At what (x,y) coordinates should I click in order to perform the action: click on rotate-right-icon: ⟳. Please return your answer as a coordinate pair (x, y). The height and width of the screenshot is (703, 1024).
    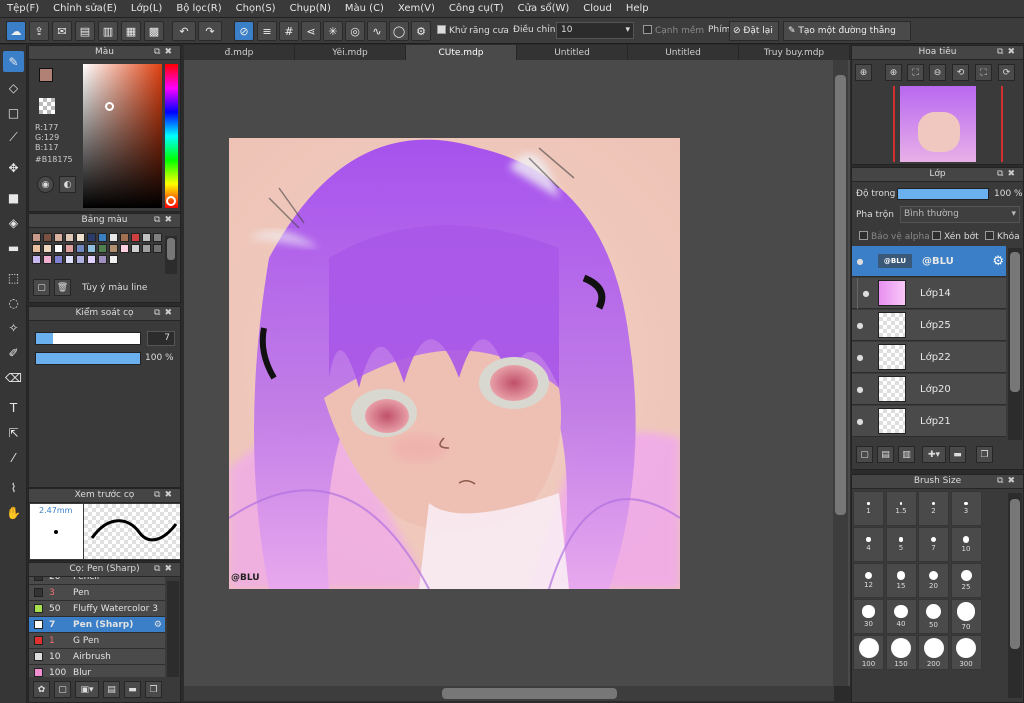
    Looking at the image, I should click on (1006, 72).